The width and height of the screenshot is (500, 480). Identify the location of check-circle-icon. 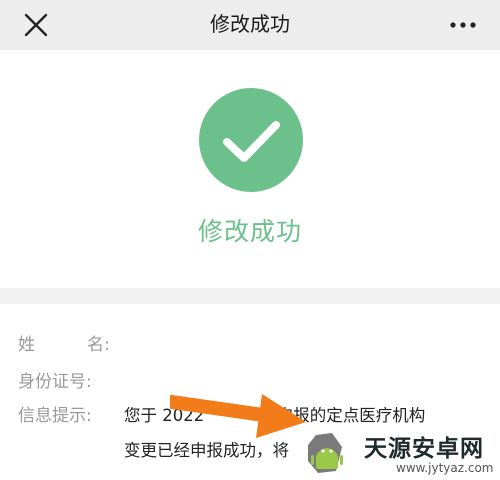
(251, 140).